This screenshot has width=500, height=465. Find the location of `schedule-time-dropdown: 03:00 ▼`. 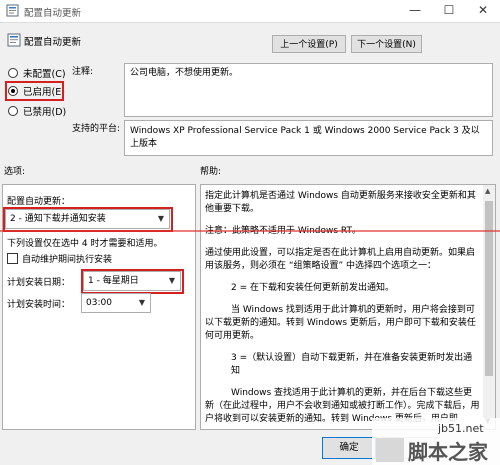

schedule-time-dropdown: 03:00 ▼ is located at coordinates (116, 303).